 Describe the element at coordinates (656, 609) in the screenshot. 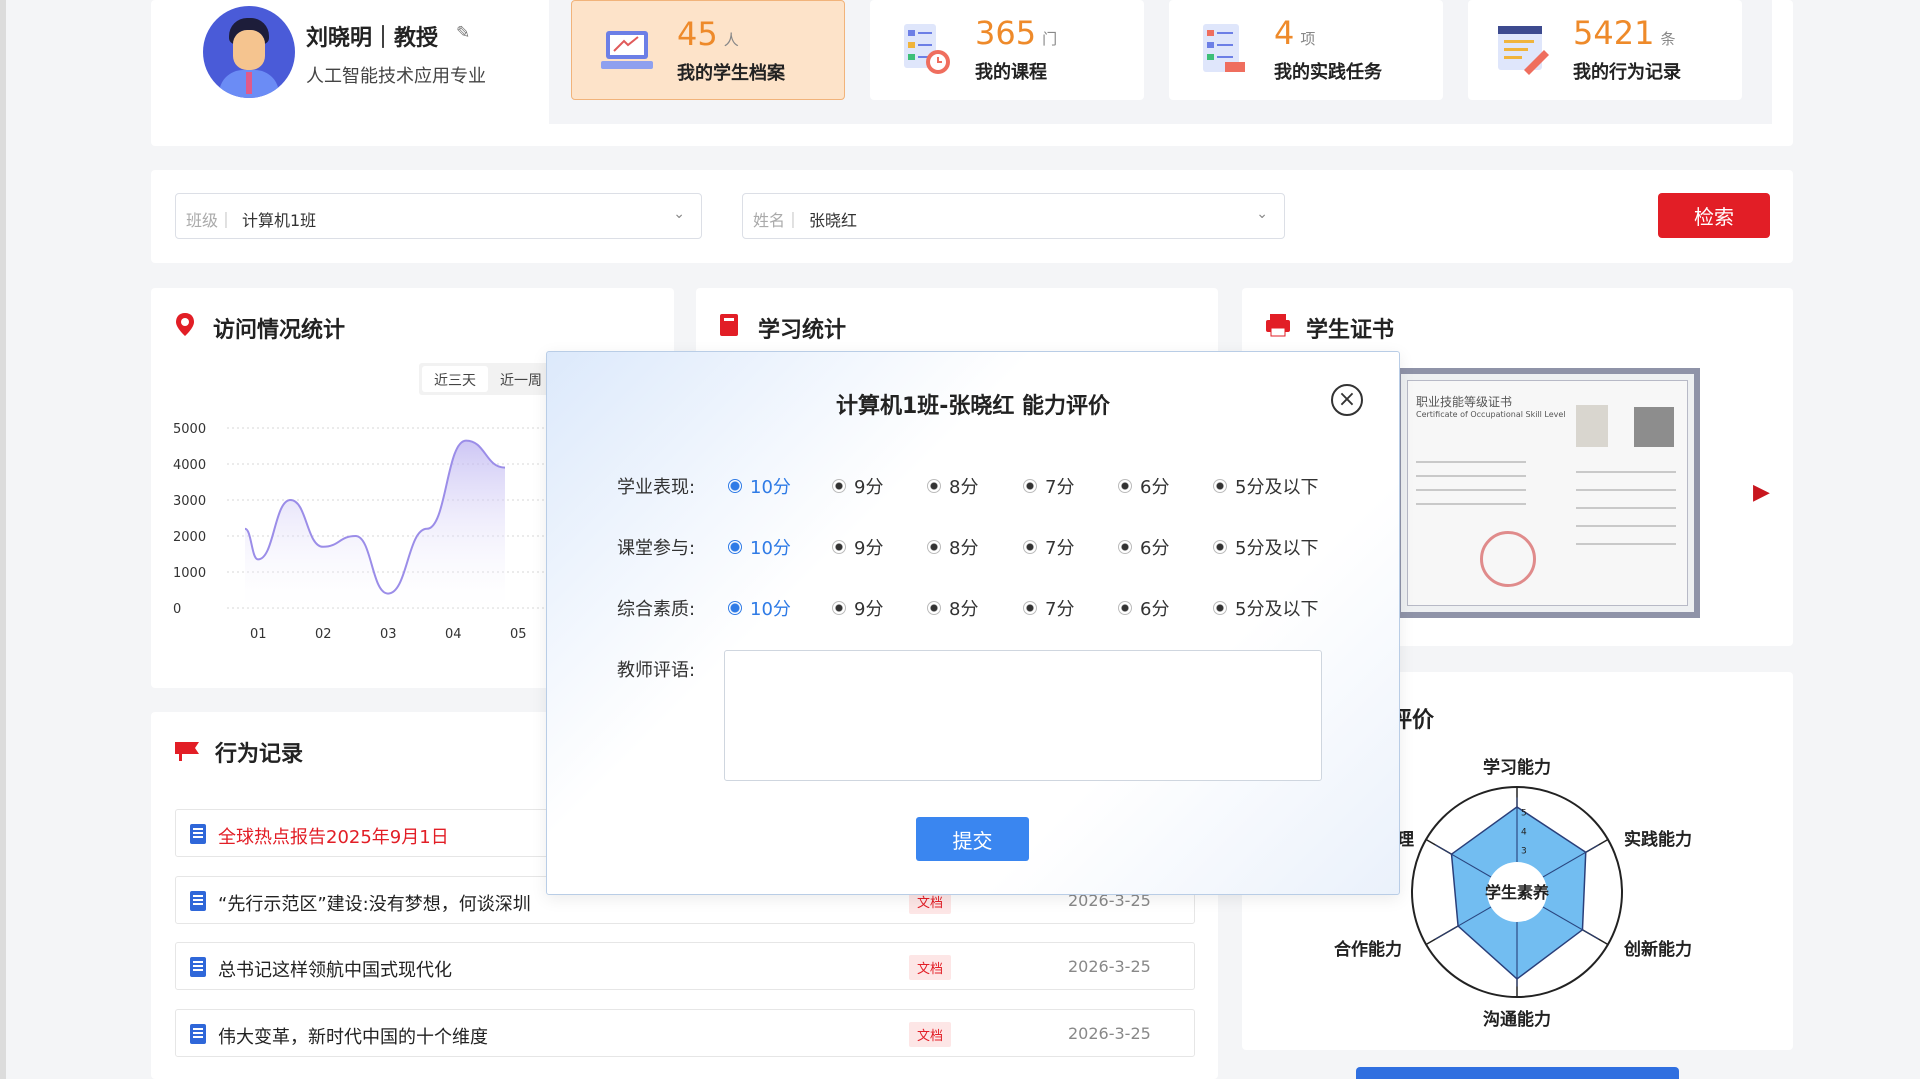

I see `row-label-quality: 综合素质:` at that location.